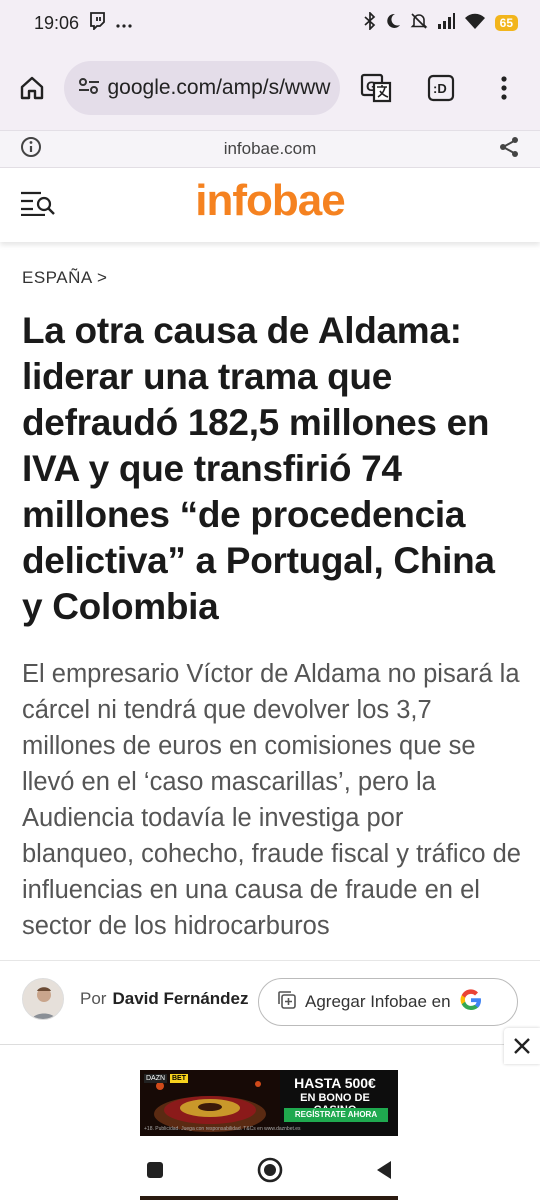 This screenshot has width=540, height=1200. I want to click on site-logo: infobae, so click(270, 201).